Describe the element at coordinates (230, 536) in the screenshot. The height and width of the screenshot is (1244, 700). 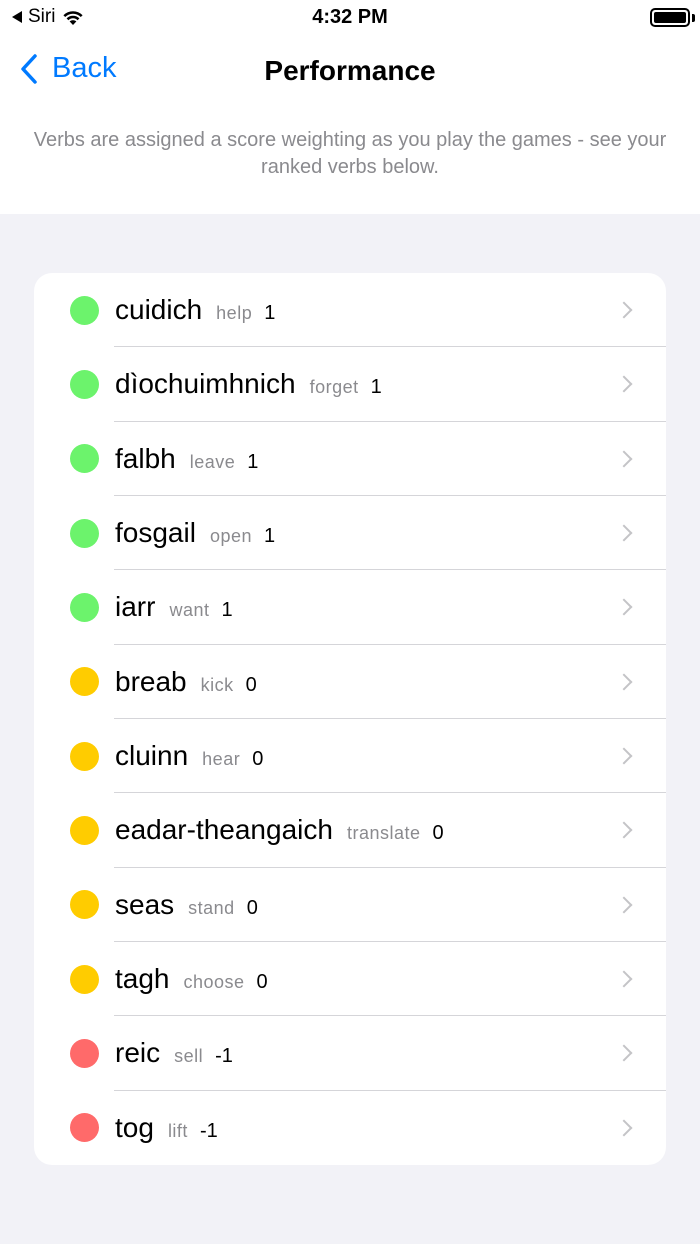
I see `verb-translation: open` at that location.